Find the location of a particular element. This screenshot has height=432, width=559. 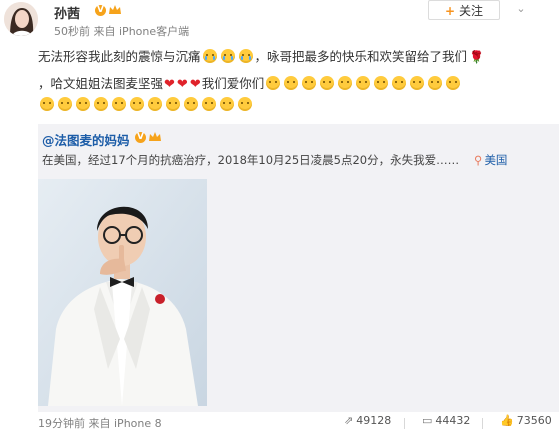

author-avatar is located at coordinates (21, 19).